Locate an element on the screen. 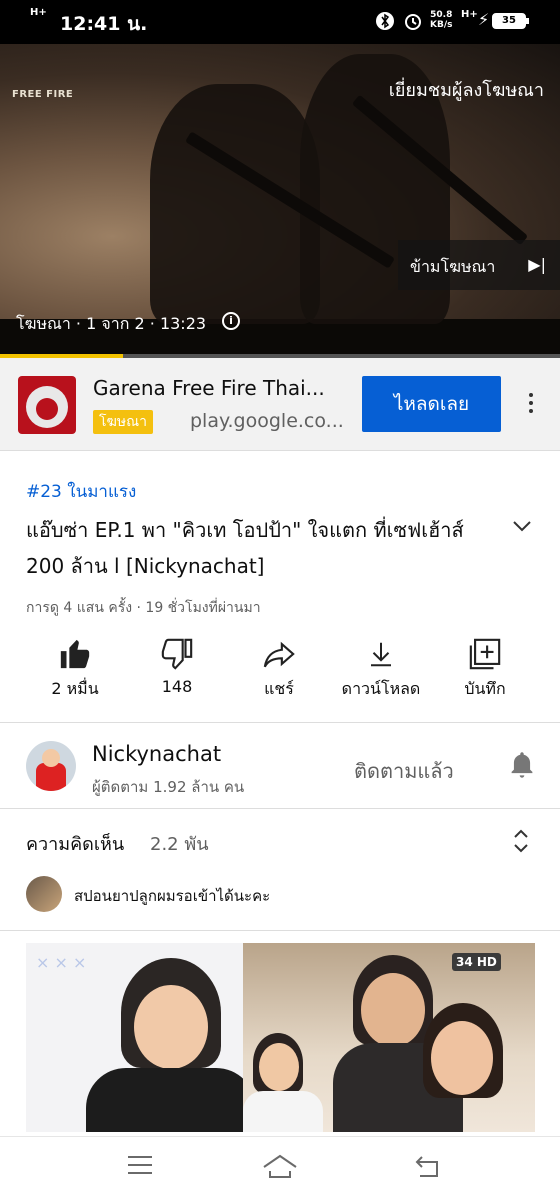  download-button: ดาวน์โหลด is located at coordinates (381, 669).